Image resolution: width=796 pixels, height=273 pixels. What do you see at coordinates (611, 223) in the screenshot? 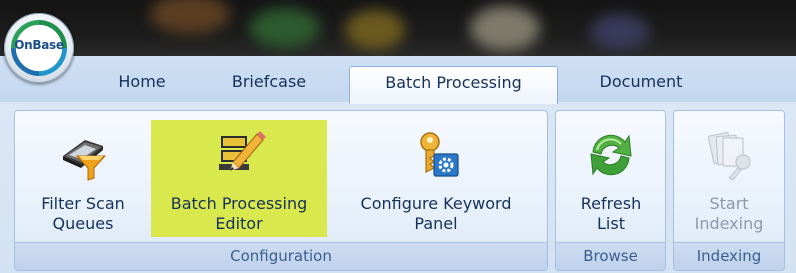
I see `label-line: List` at bounding box center [611, 223].